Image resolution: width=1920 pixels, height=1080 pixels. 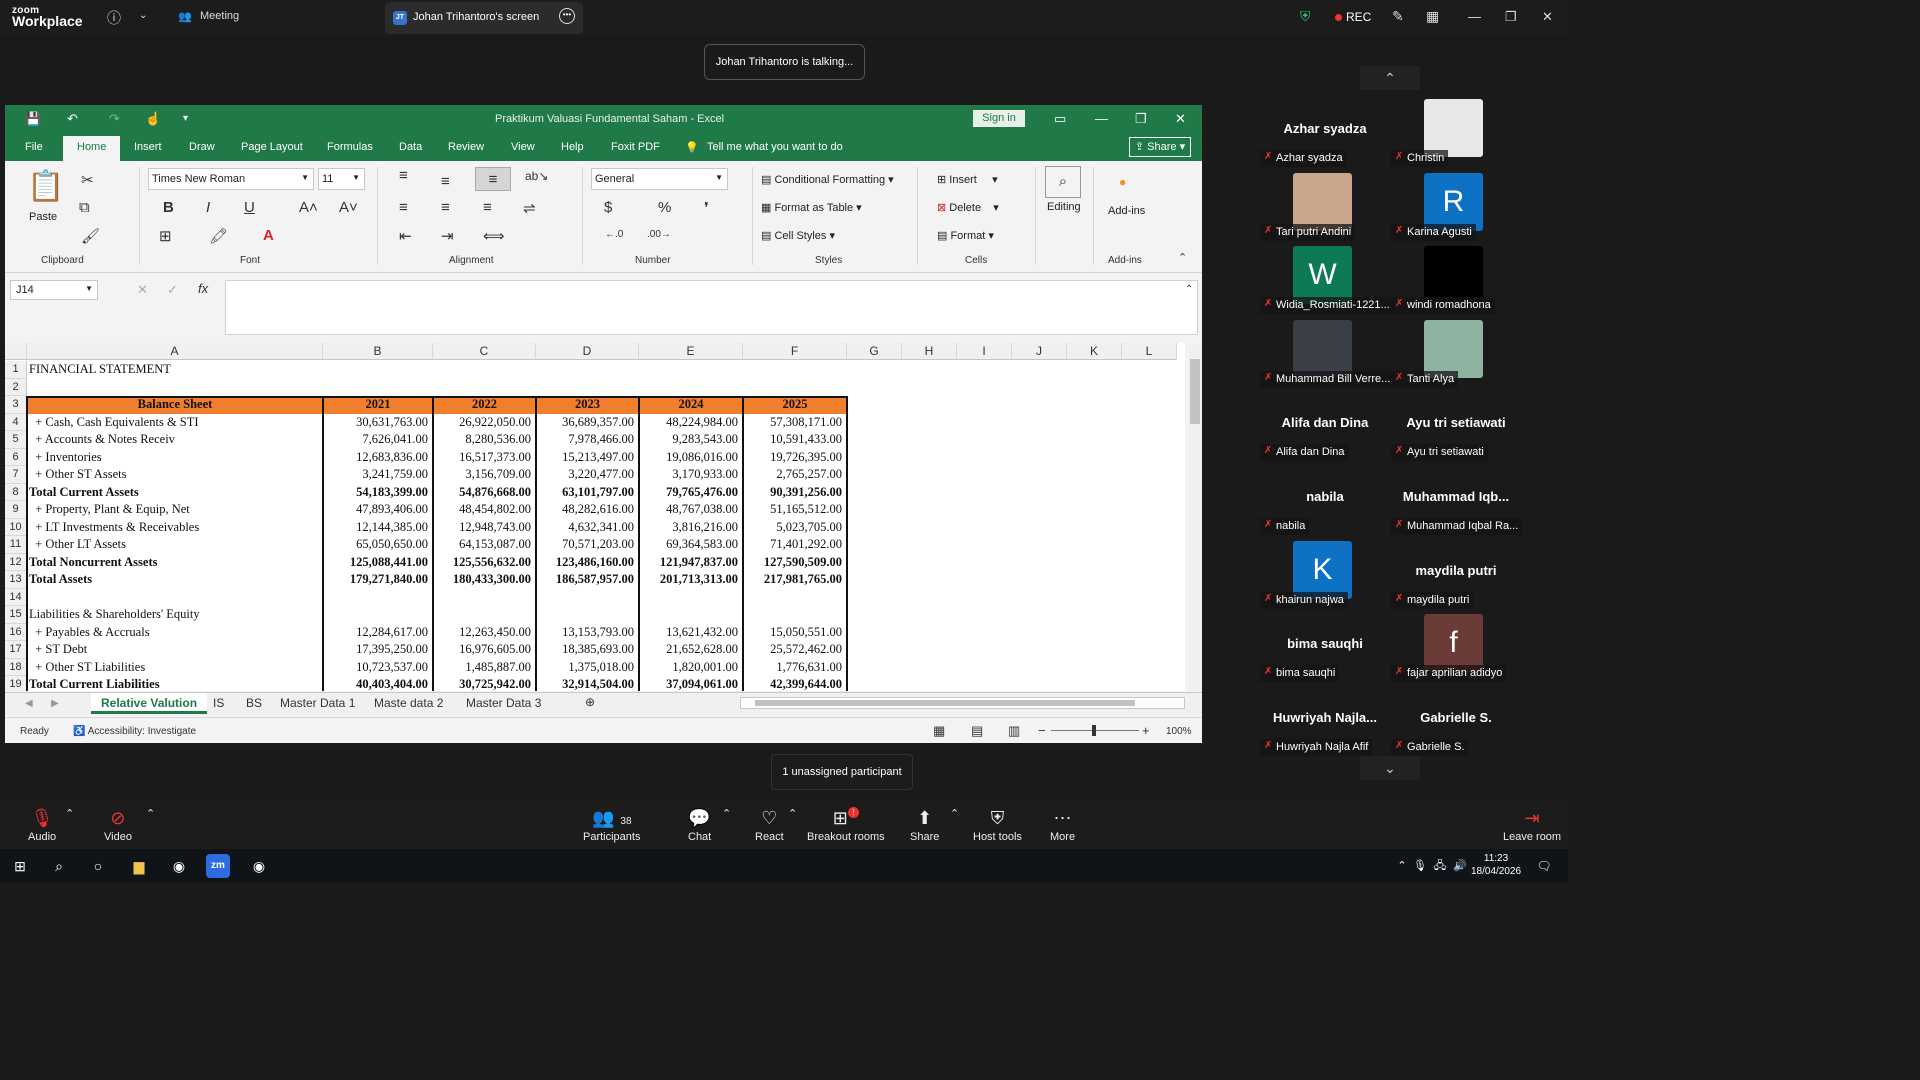 What do you see at coordinates (378, 510) in the screenshot?
I see `value-cell: 47,893,406.00` at bounding box center [378, 510].